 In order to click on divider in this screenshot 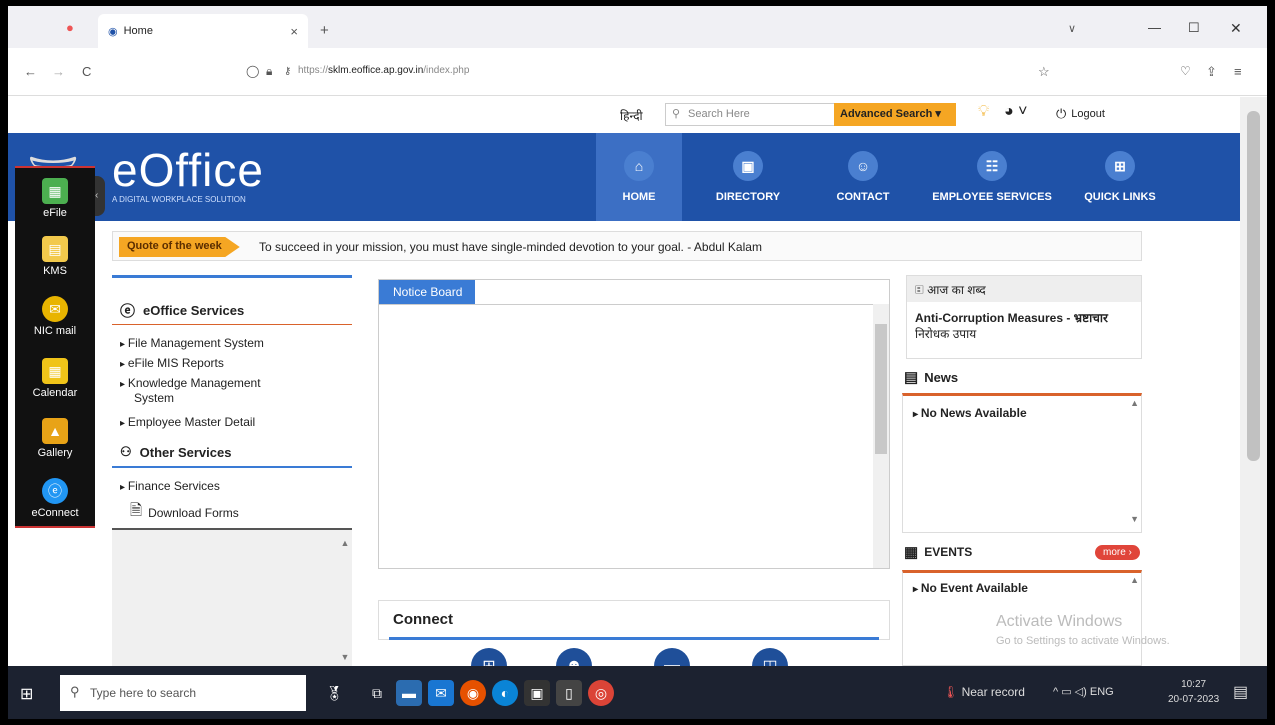, I will do `click(634, 304)`.